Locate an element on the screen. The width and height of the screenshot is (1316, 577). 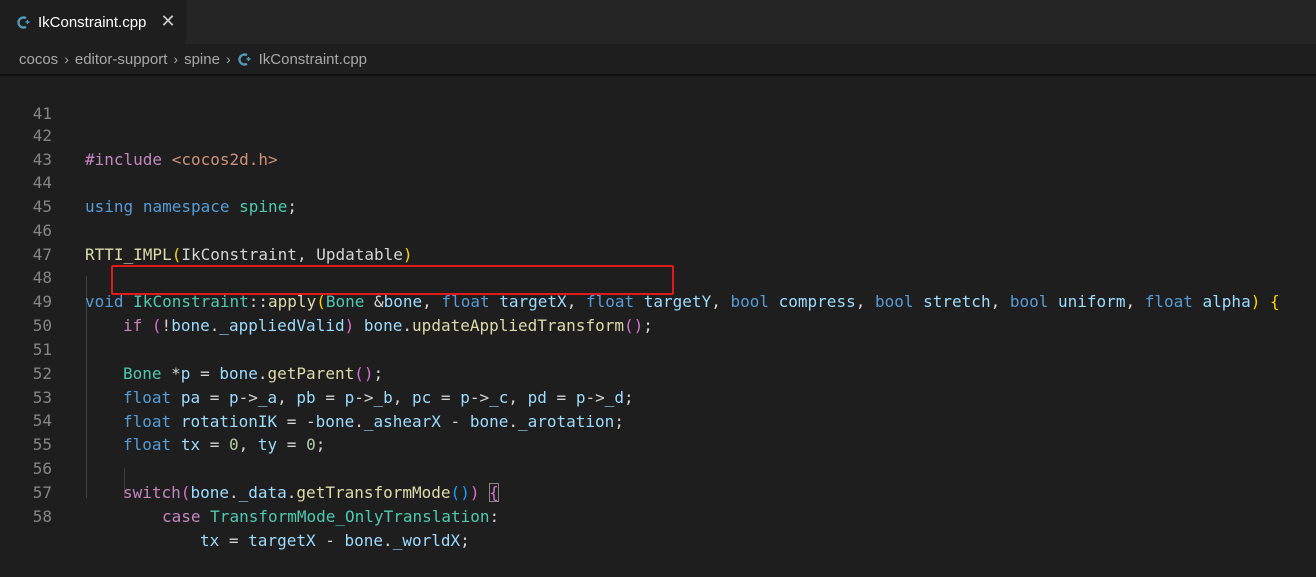
breadcrumb-item-spine: spine is located at coordinates (202, 59).